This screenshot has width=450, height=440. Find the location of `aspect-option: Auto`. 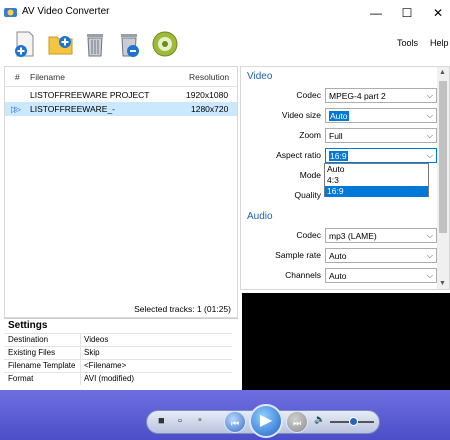

aspect-option: Auto is located at coordinates (376, 169).